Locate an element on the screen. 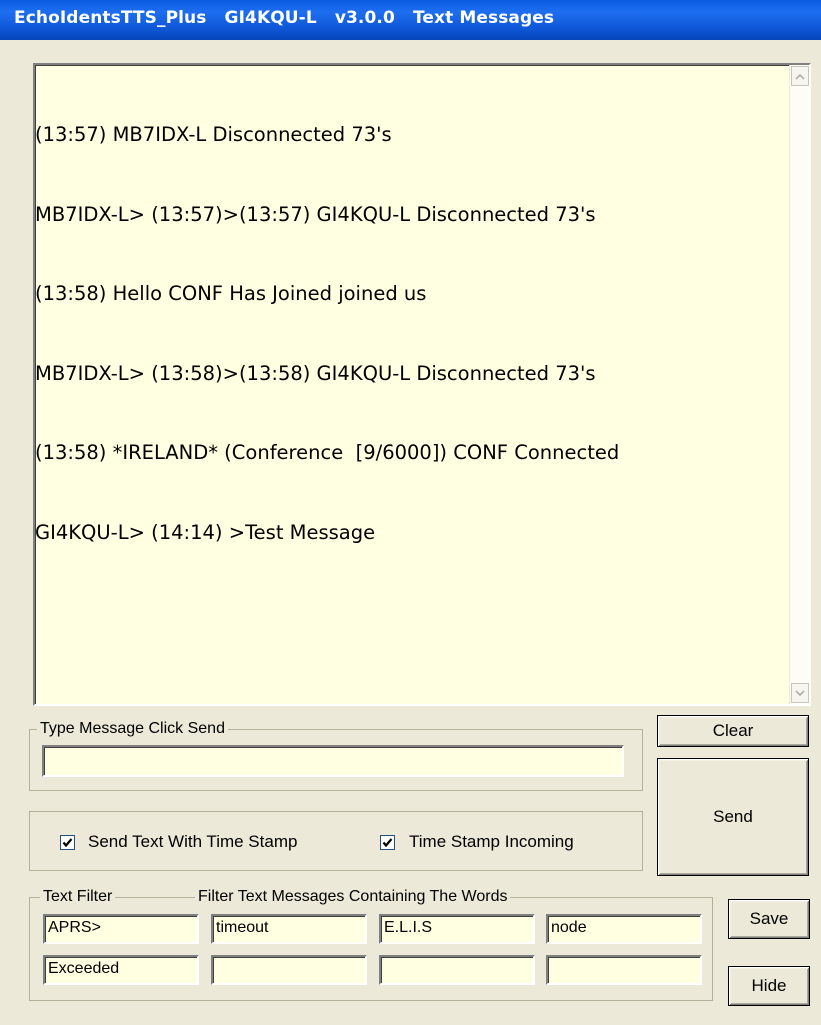 The image size is (821, 1025). log-line: (13:58) Hello CONF Has Joined joined us is located at coordinates (231, 293).